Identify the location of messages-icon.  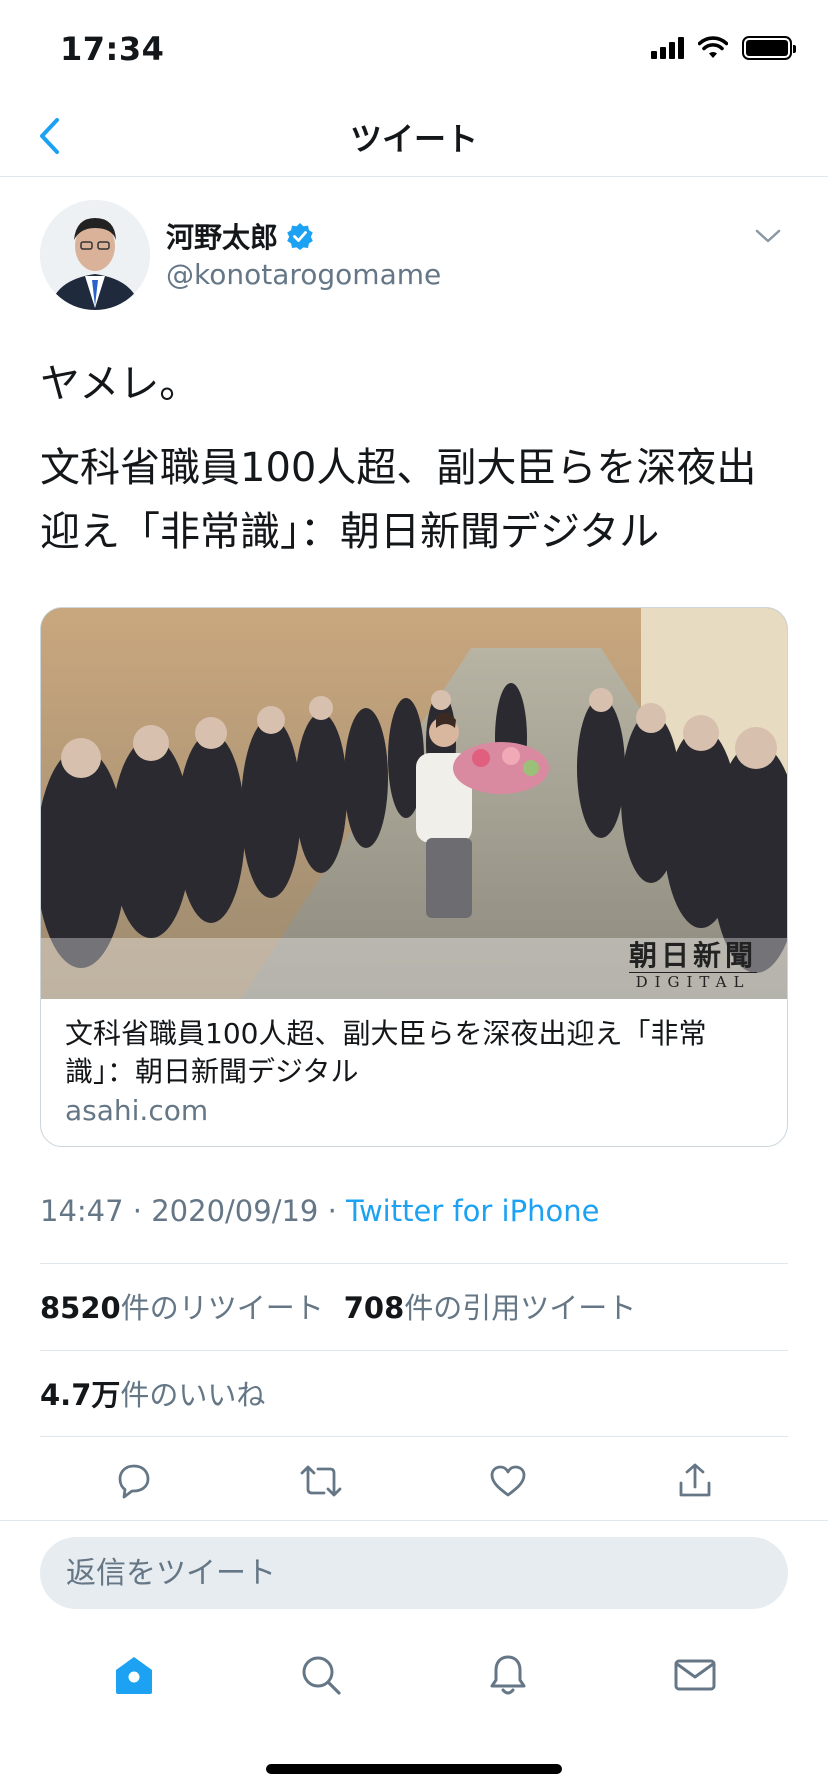
(694, 1675).